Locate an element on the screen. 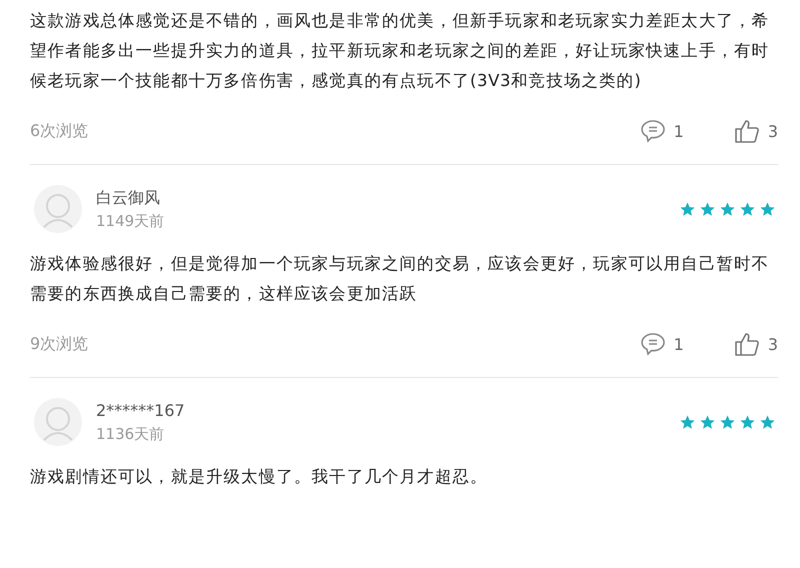 The height and width of the screenshot is (568, 800). view-count: 6次浏览 is located at coordinates (60, 131).